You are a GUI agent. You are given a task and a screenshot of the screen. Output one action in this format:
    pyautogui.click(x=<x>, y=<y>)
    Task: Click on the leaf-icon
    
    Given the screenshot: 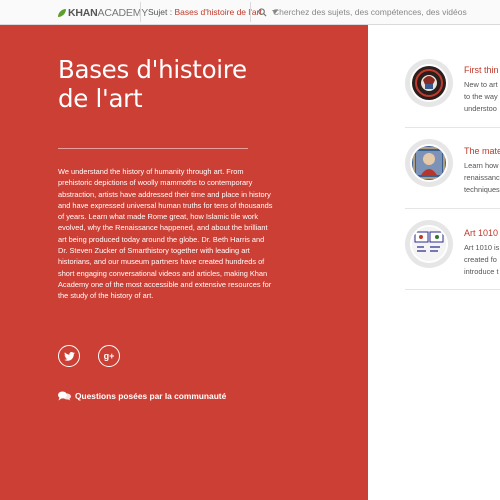 What is the action you would take?
    pyautogui.click(x=62, y=13)
    